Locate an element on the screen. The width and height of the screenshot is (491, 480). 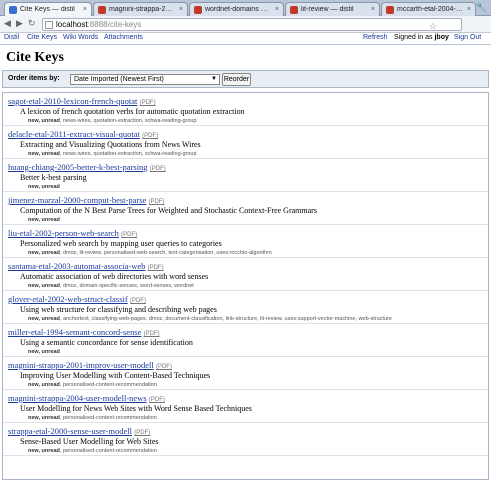
cite-key-link: glover-etal-2002-web-struct-classif is located at coordinates (68, 299).